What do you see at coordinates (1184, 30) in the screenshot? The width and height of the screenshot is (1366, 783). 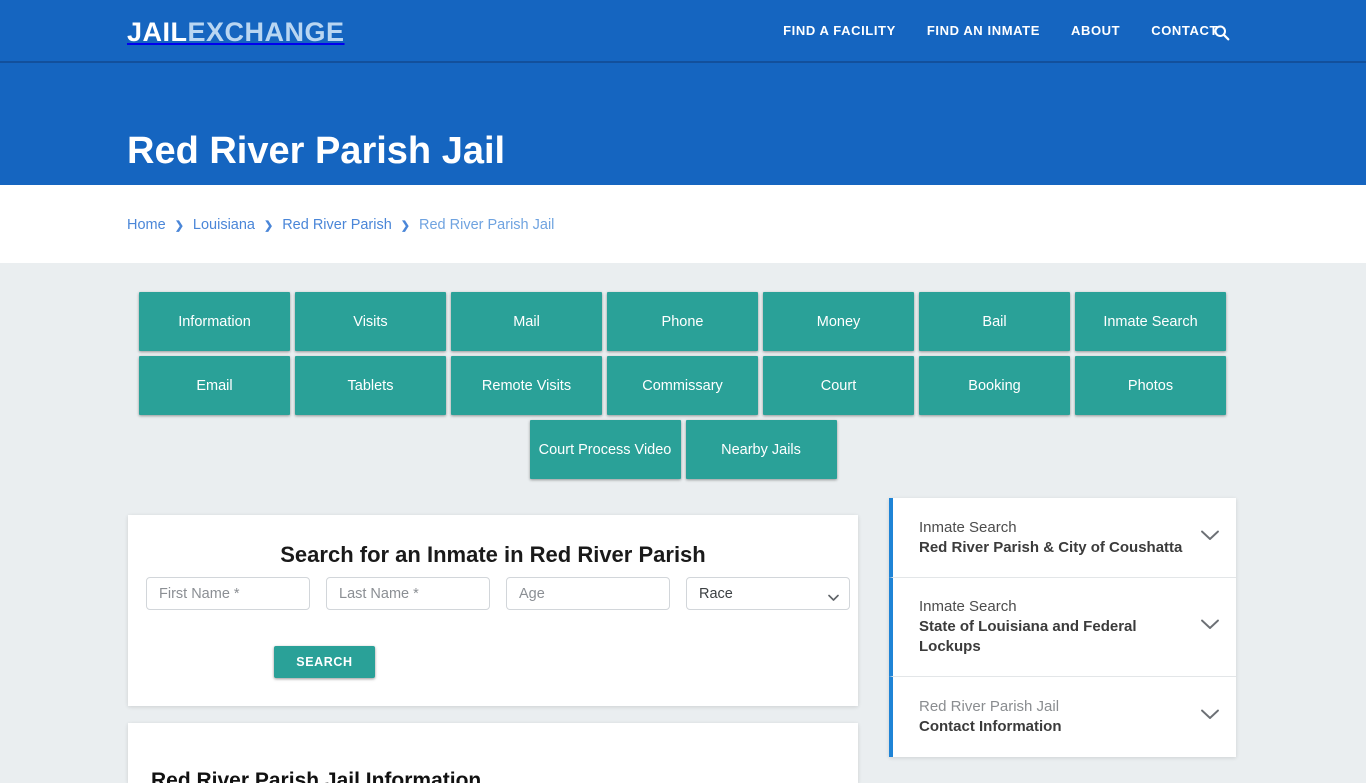 I see `nav-link-contact: CONTACT` at bounding box center [1184, 30].